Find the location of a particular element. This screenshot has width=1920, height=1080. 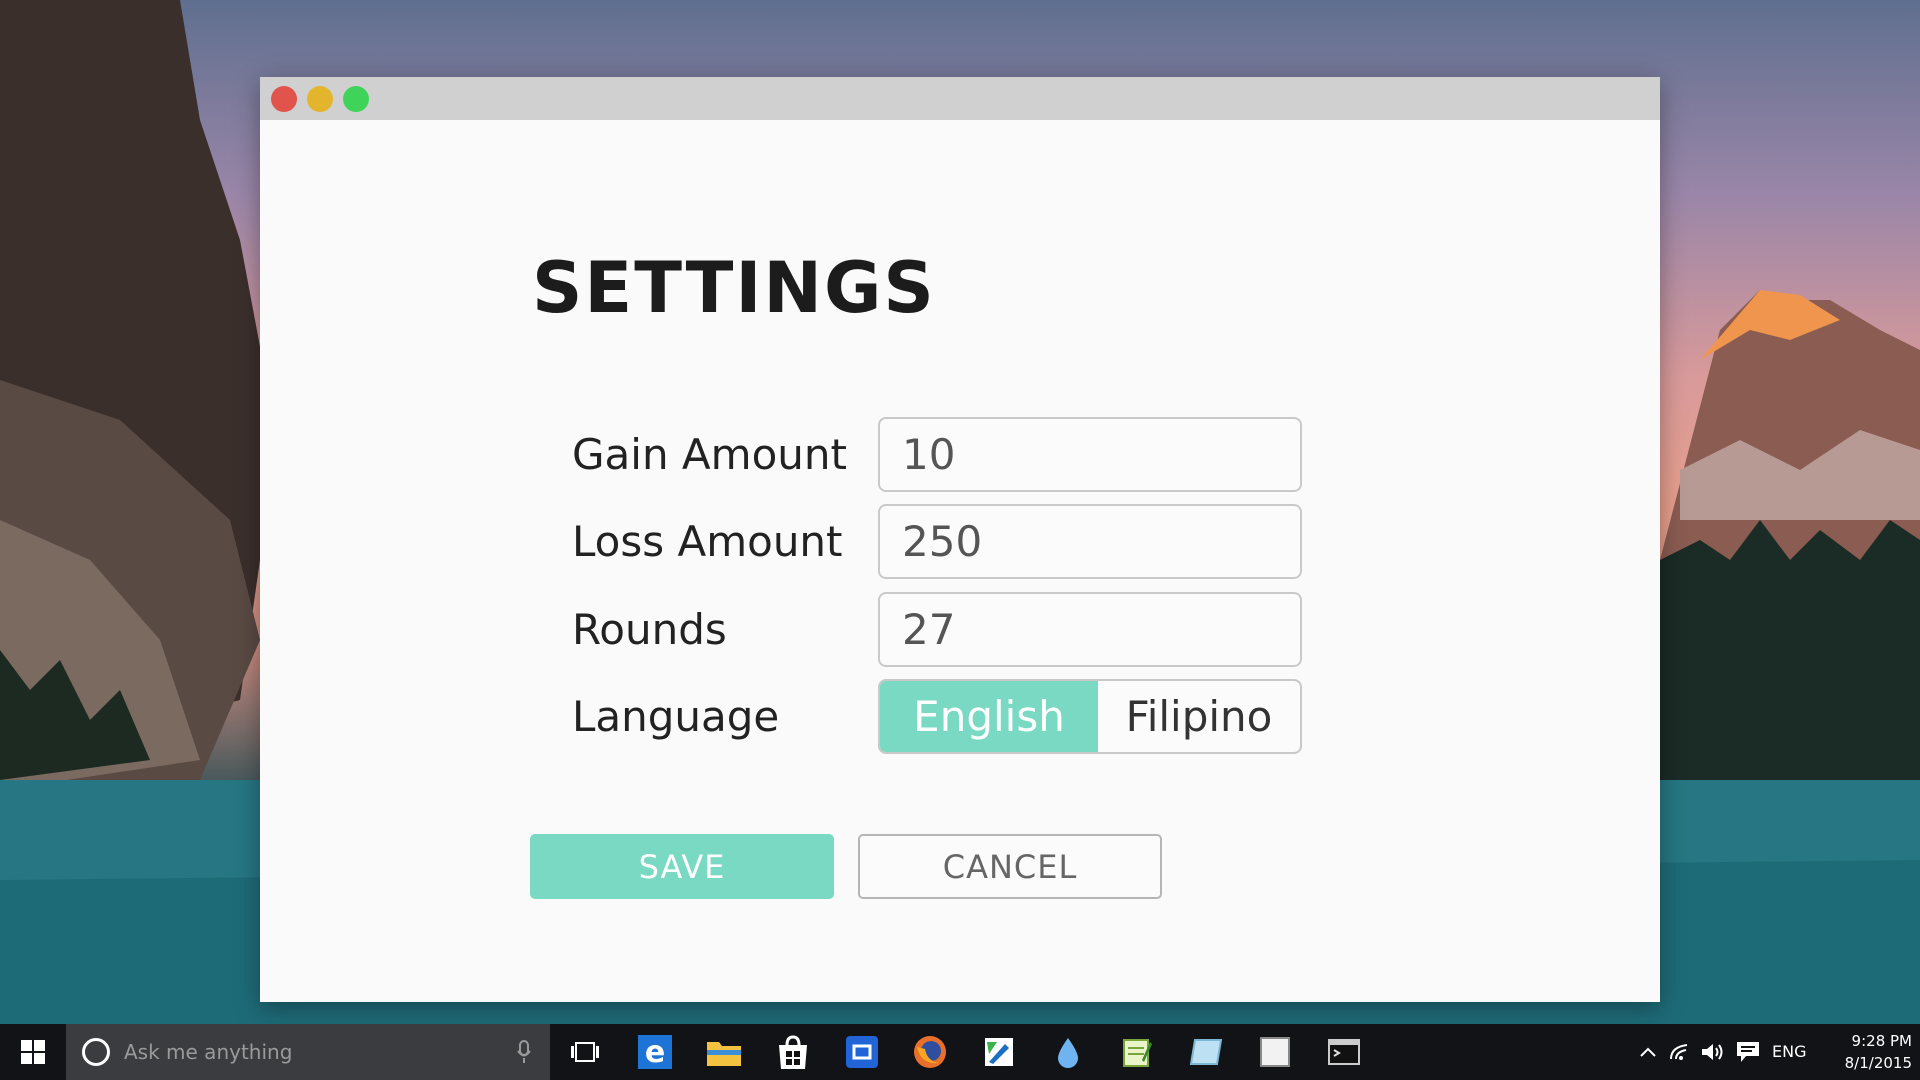

microphone-icon is located at coordinates (524, 1052).